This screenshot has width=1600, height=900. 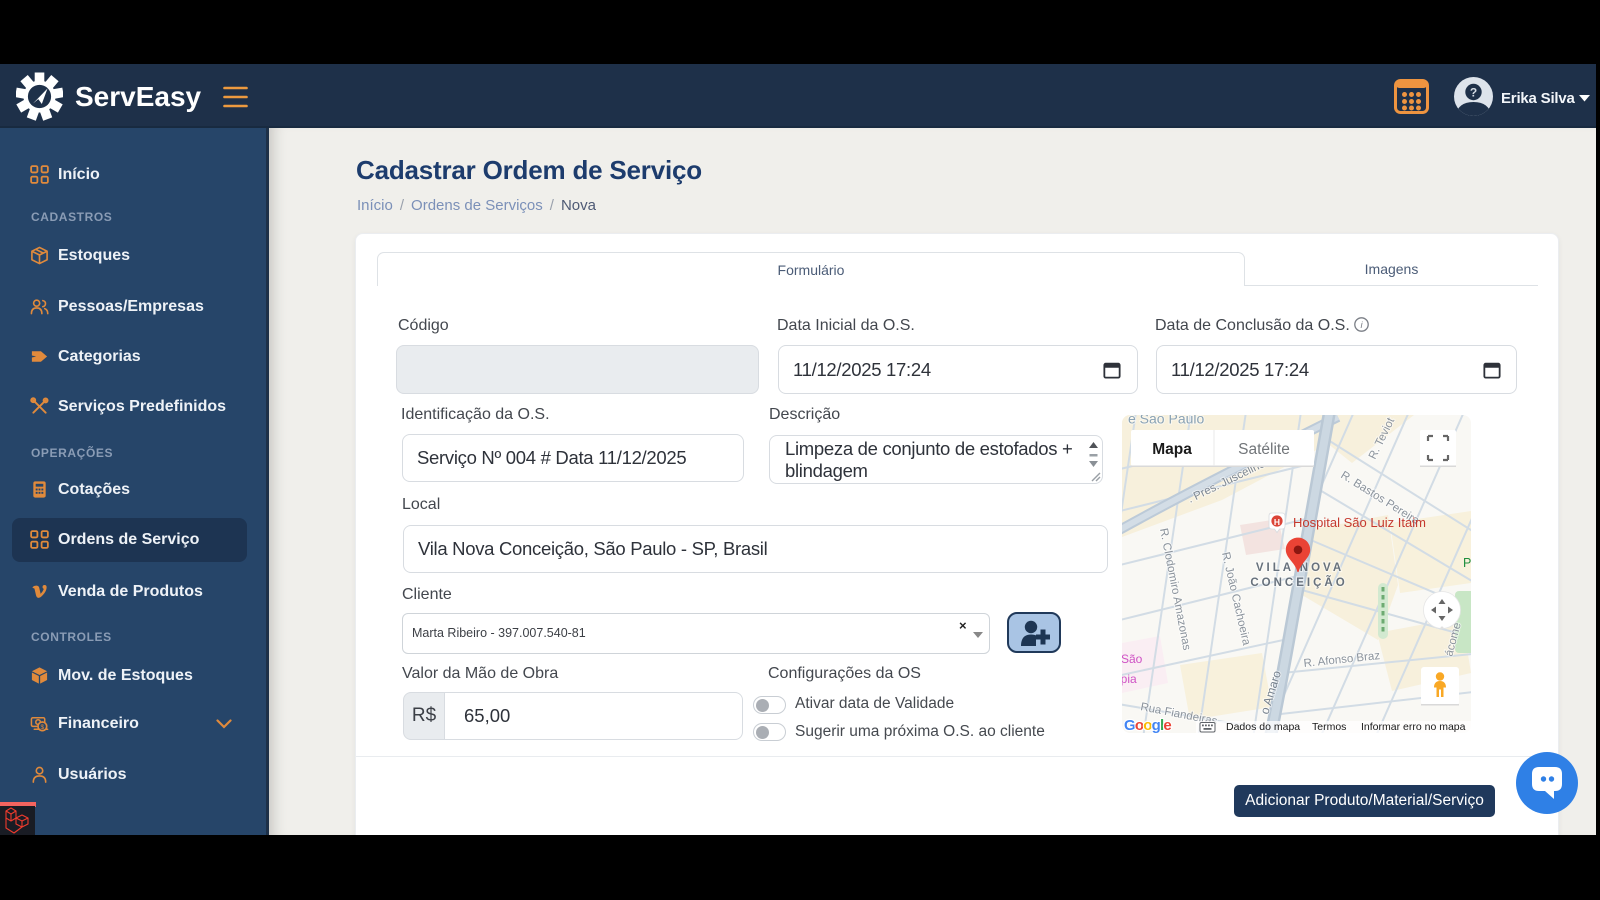 What do you see at coordinates (1359, 522) in the screenshot?
I see `svg-text: Hospital São Luiz Itaim` at bounding box center [1359, 522].